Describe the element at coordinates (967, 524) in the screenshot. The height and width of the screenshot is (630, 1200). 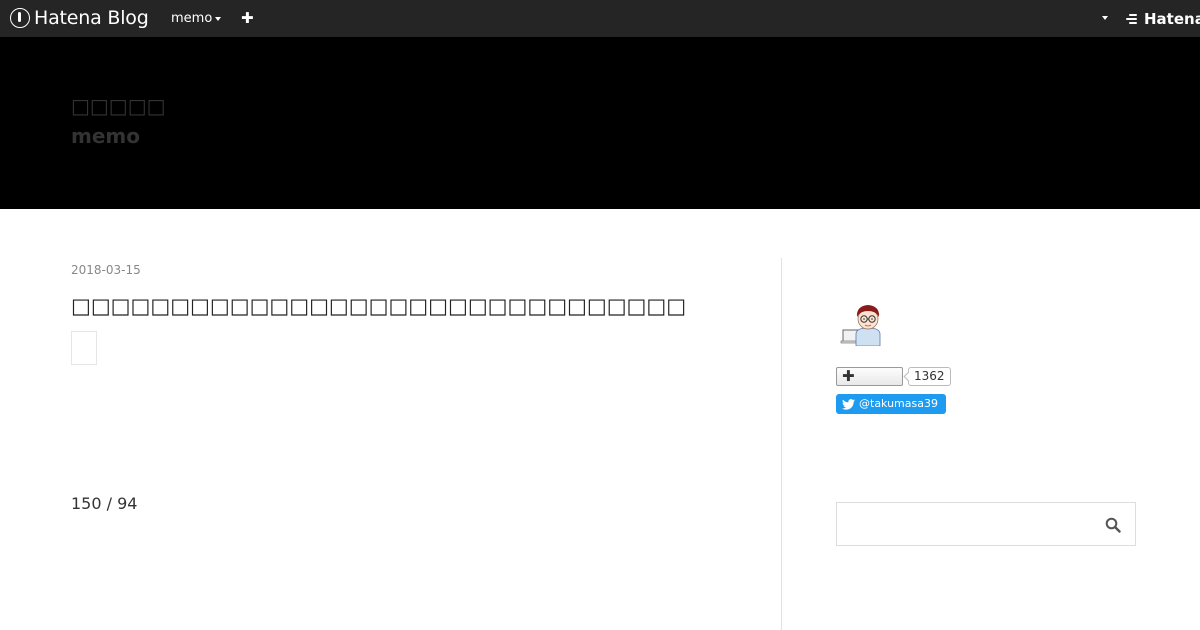
I see `search-input` at that location.